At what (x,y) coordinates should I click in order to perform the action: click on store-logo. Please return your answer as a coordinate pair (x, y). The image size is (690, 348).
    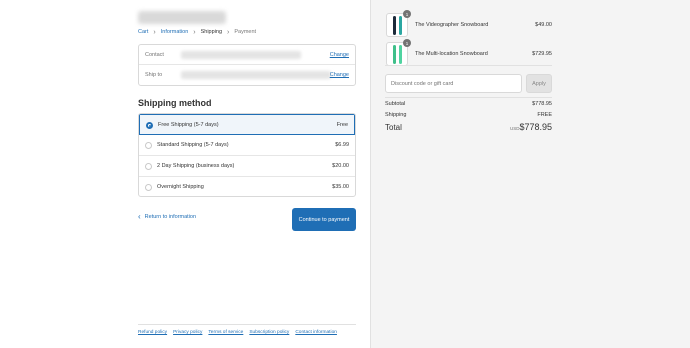
    Looking at the image, I should click on (182, 17).